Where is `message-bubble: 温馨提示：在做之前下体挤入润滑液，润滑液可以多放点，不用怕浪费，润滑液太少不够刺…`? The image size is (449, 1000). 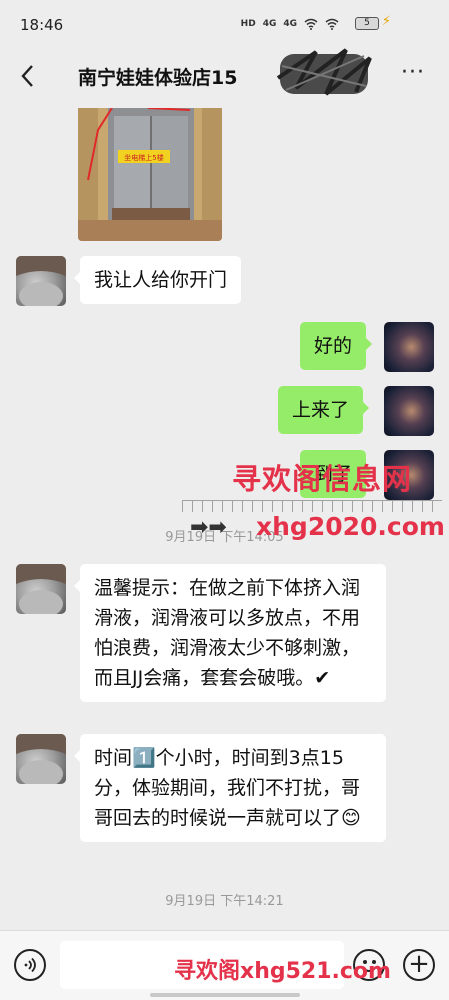
message-bubble: 温馨提示：在做之前下体挤入润滑液，润滑液可以多放点，不用怕浪费，润滑液太少不够刺… is located at coordinates (230, 633).